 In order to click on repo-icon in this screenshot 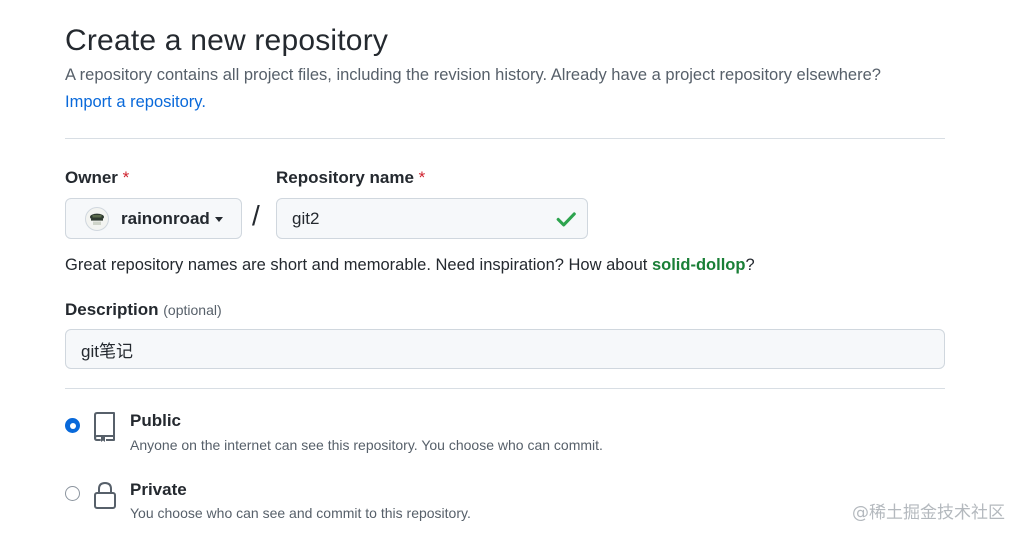, I will do `click(104, 427)`.